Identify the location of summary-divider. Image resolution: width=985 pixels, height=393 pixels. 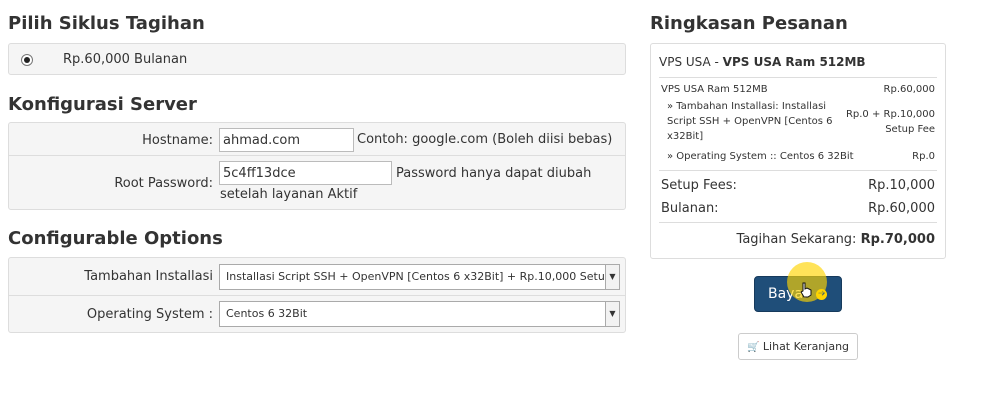
(798, 77).